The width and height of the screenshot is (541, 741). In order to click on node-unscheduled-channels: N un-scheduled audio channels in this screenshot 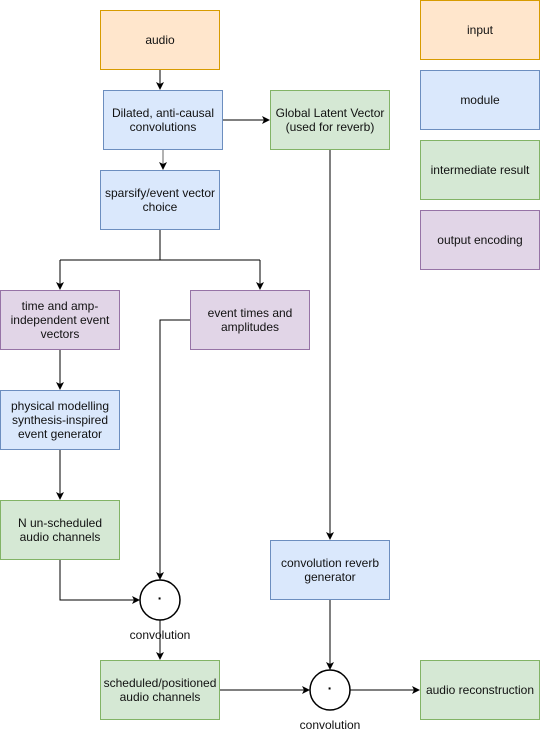, I will do `click(60, 530)`.